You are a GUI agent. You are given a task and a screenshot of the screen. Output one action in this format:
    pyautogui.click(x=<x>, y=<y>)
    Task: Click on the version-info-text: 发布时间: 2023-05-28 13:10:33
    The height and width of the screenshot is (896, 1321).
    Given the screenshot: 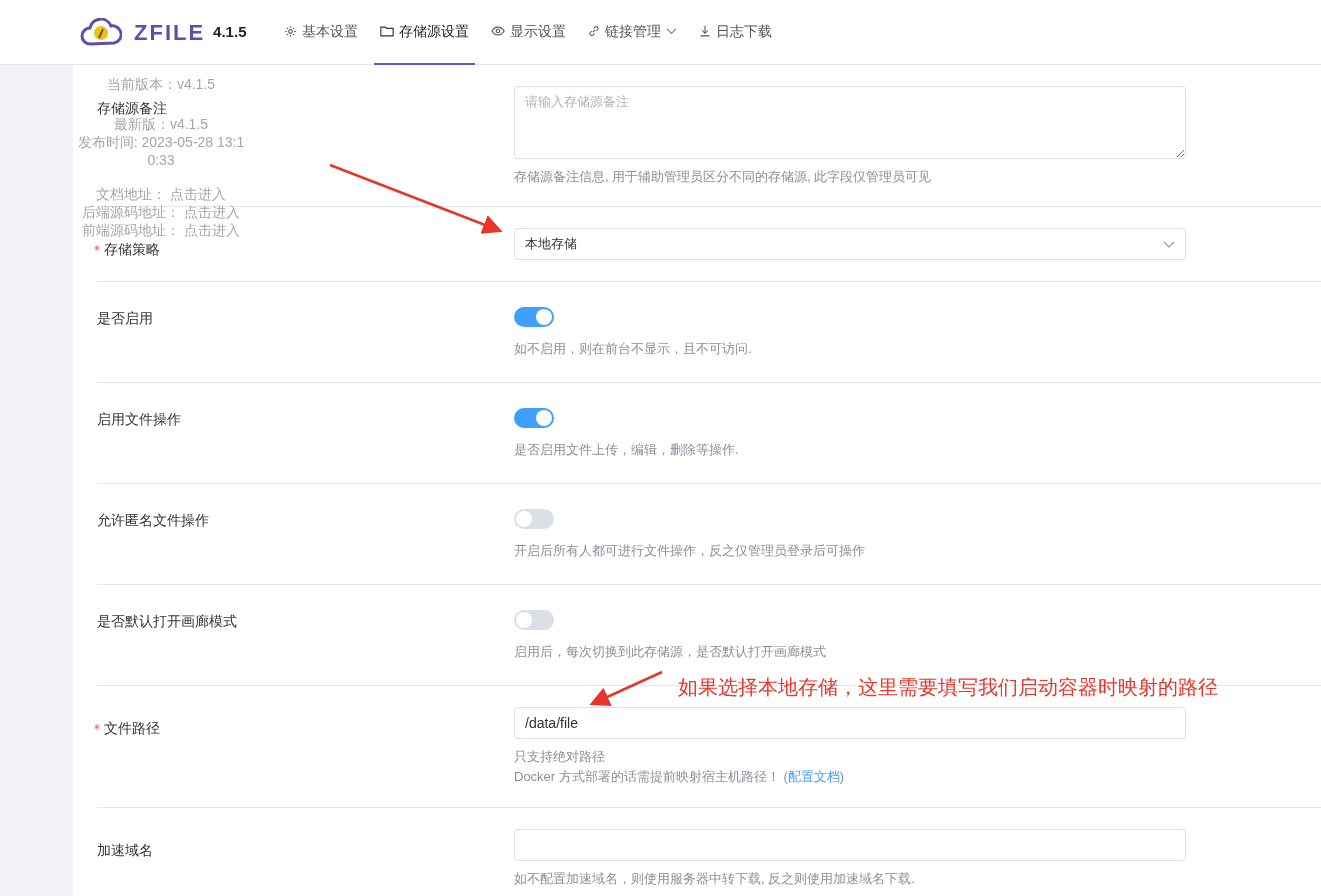 What is the action you would take?
    pyautogui.click(x=161, y=151)
    